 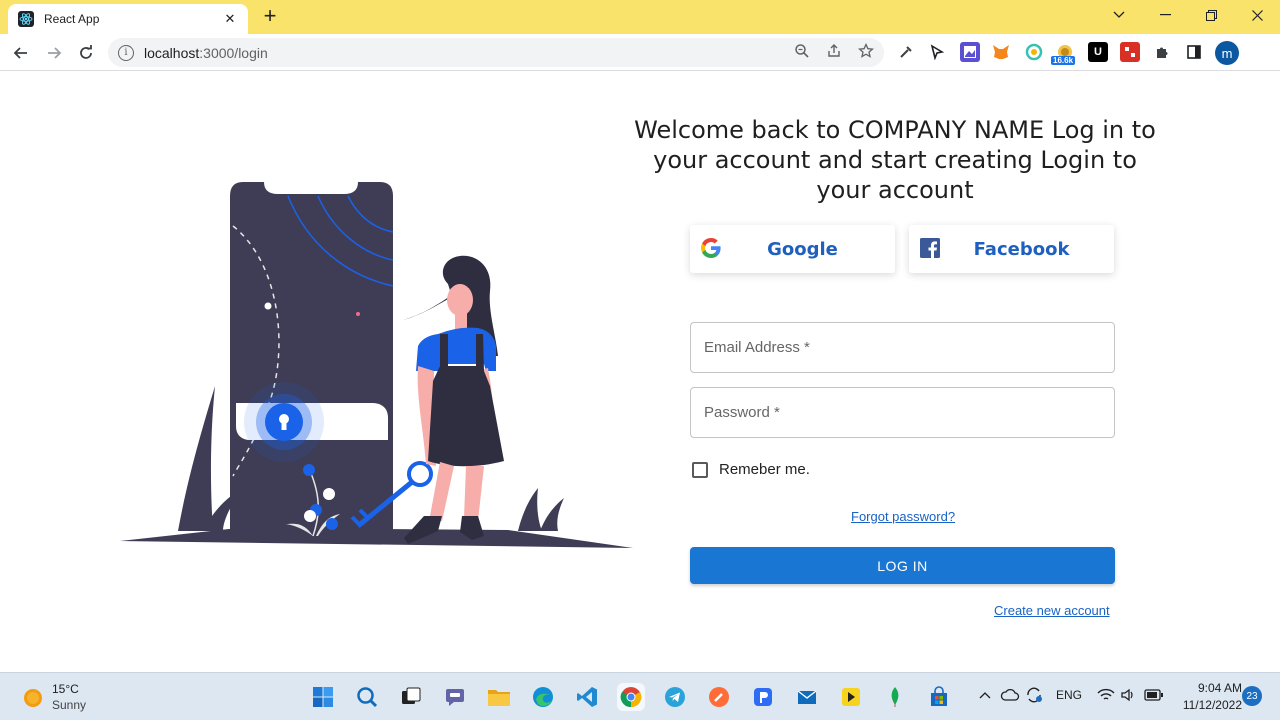 I want to click on search-icon, so click(x=367, y=697).